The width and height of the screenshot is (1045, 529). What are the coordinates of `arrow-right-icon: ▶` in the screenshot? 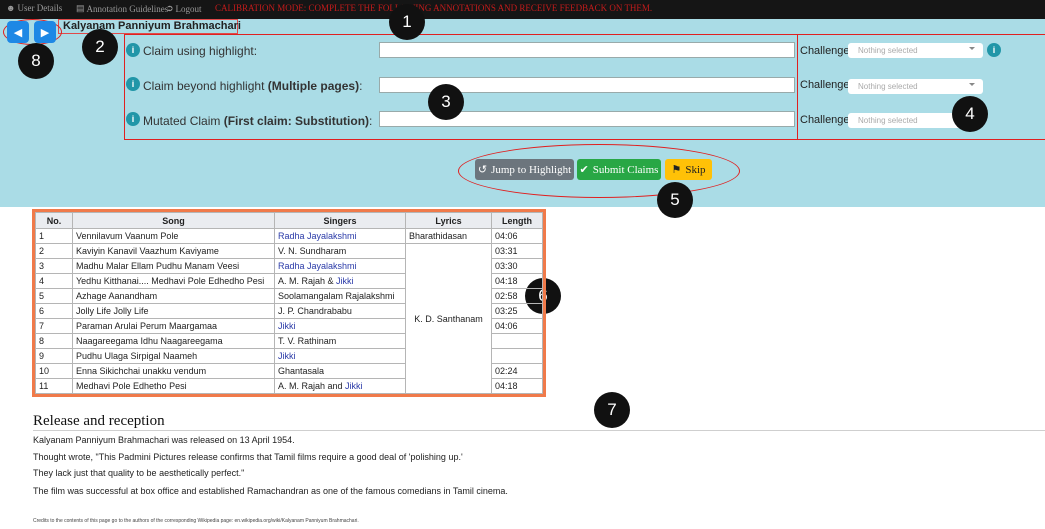 It's located at (45, 32).